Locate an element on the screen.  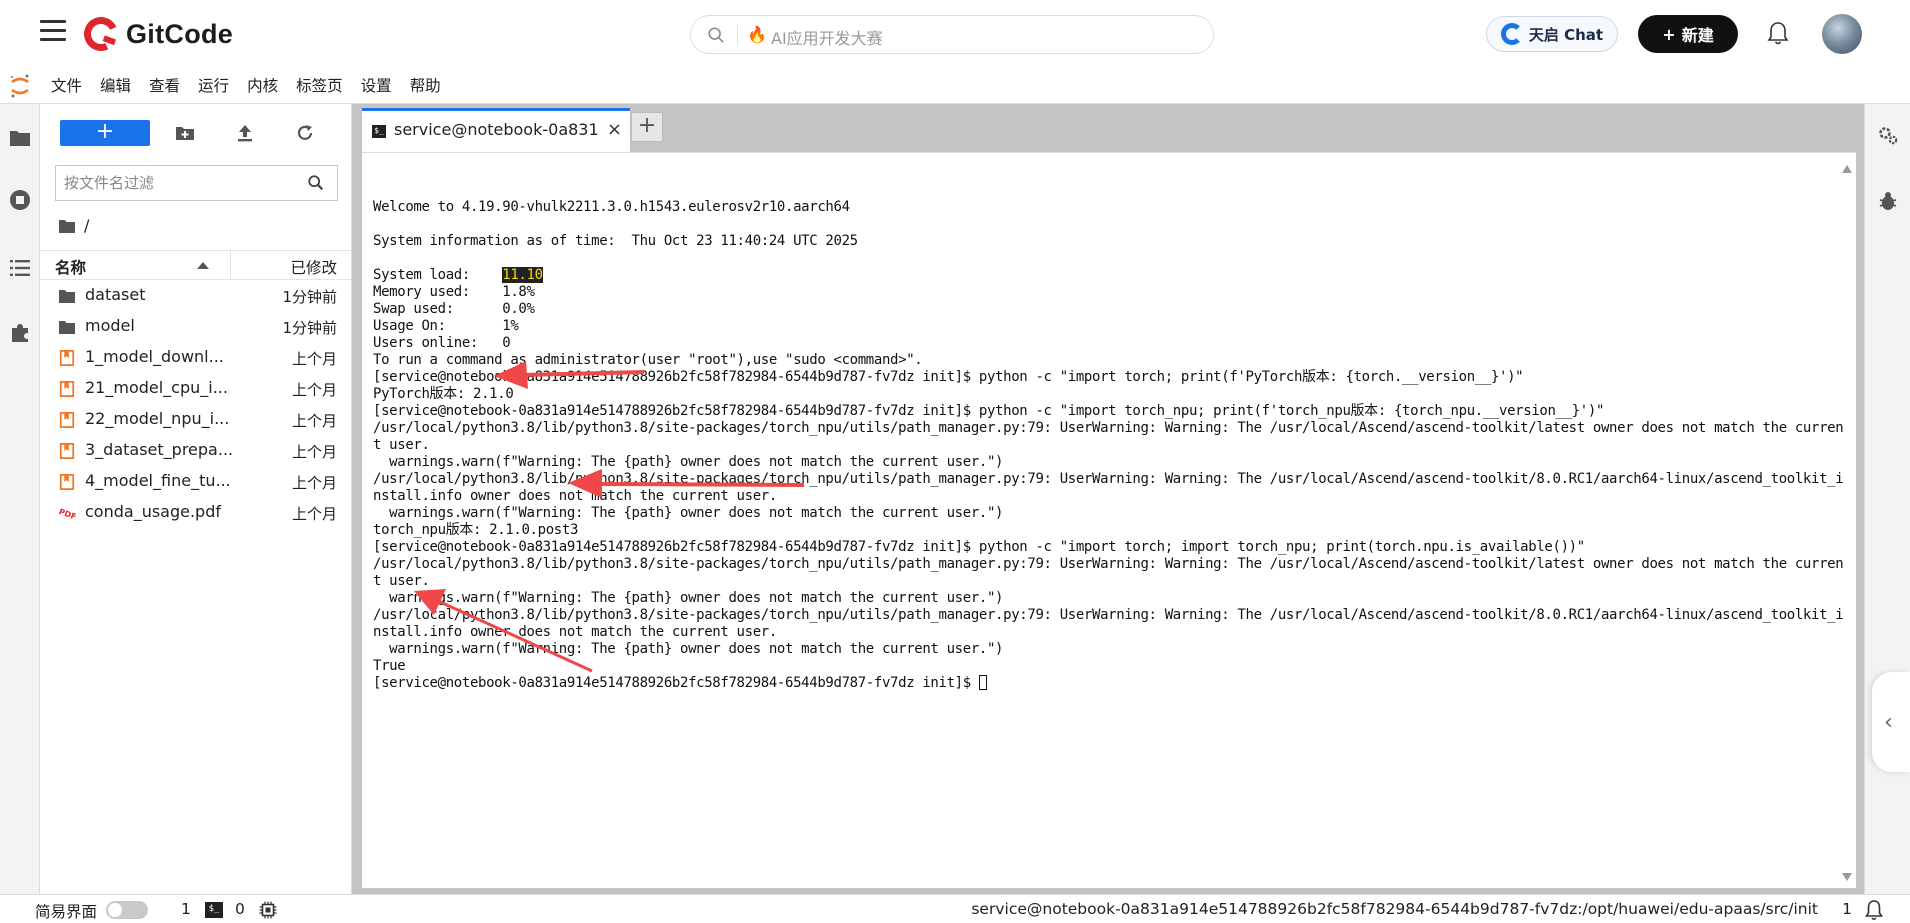
add-tab-button: + is located at coordinates (647, 127).